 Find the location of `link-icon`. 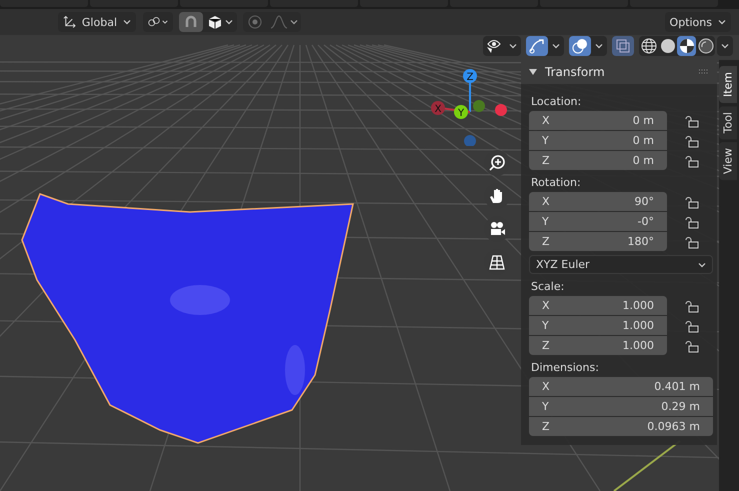

link-icon is located at coordinates (154, 22).